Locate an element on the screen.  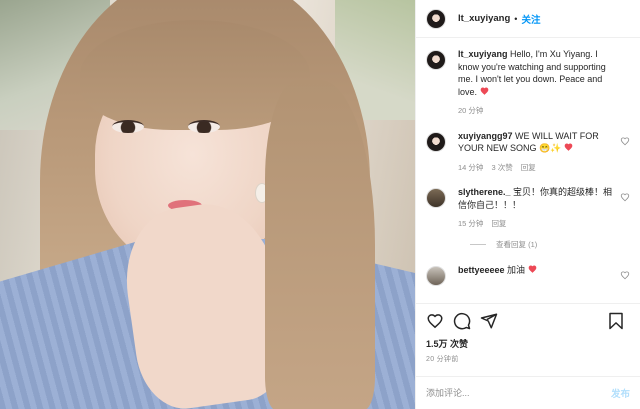
share-icon is located at coordinates (489, 320).